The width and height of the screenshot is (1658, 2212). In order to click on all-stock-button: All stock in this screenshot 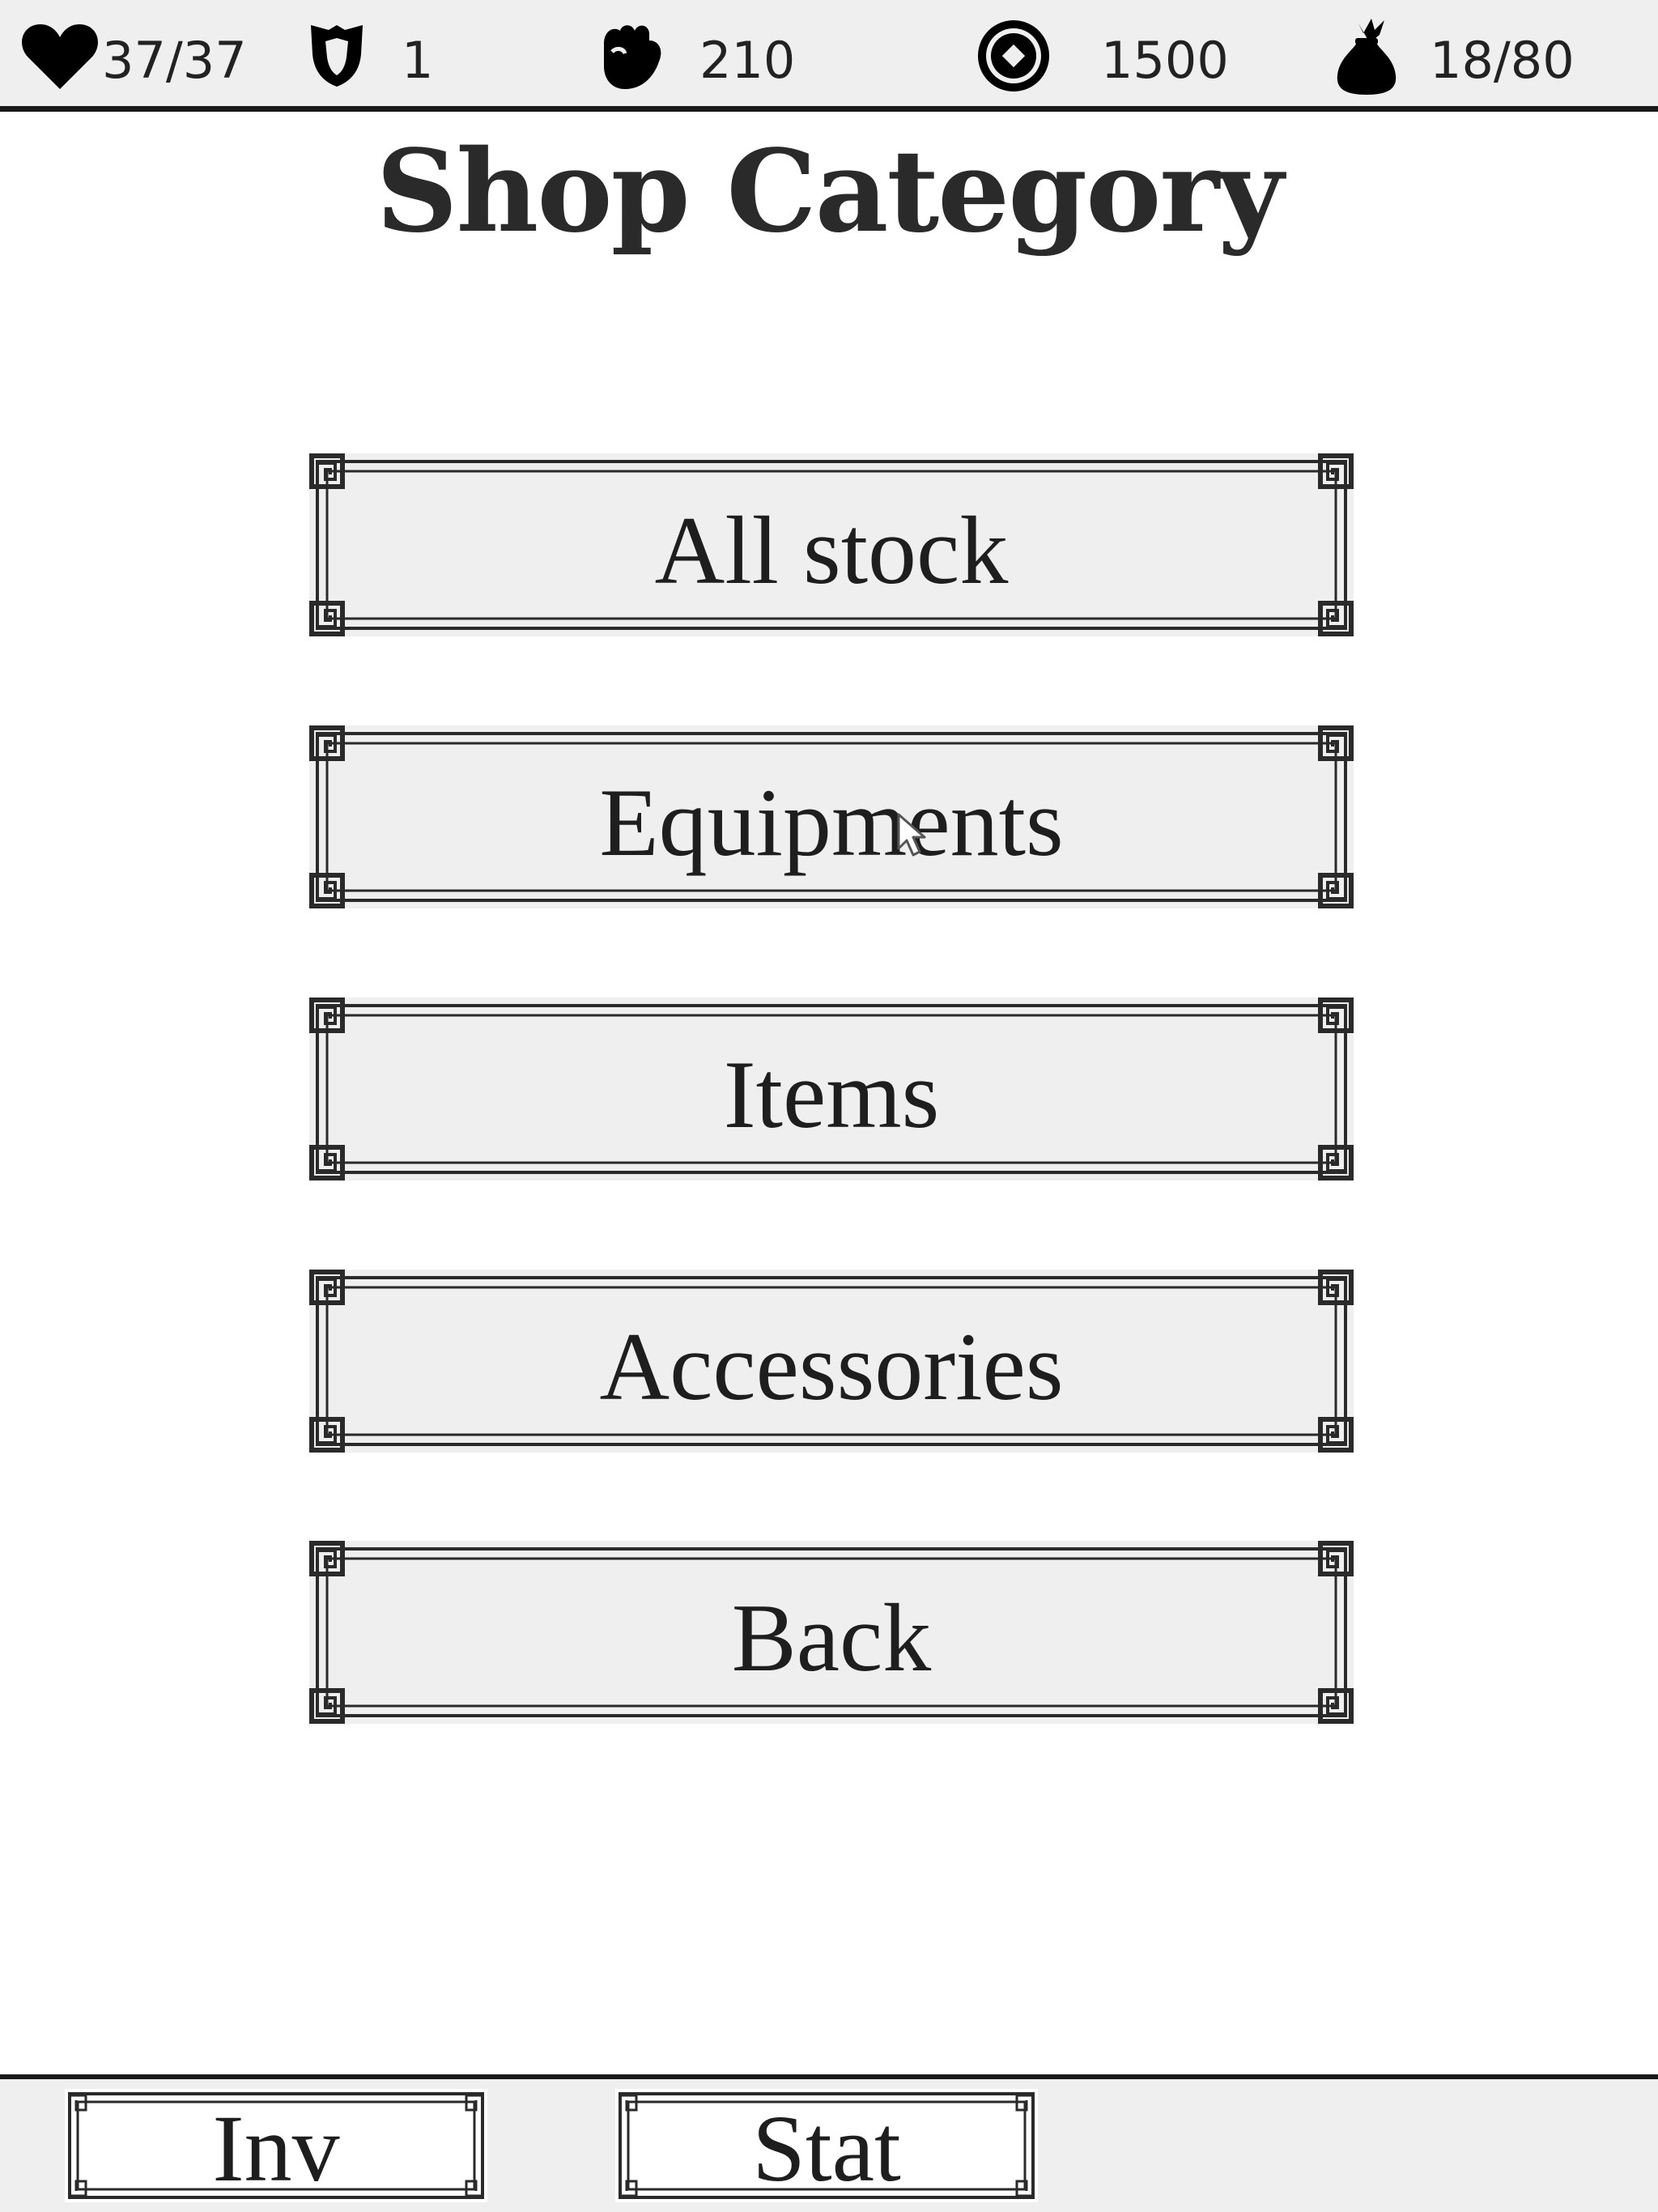, I will do `click(831, 544)`.